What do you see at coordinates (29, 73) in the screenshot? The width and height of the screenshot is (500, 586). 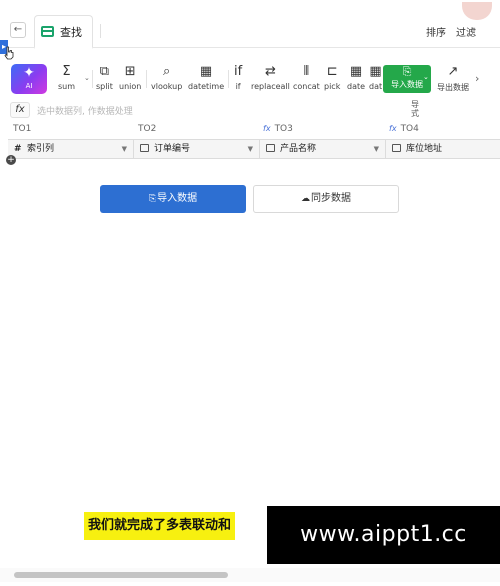 I see `sparkle-icon: ✦` at bounding box center [29, 73].